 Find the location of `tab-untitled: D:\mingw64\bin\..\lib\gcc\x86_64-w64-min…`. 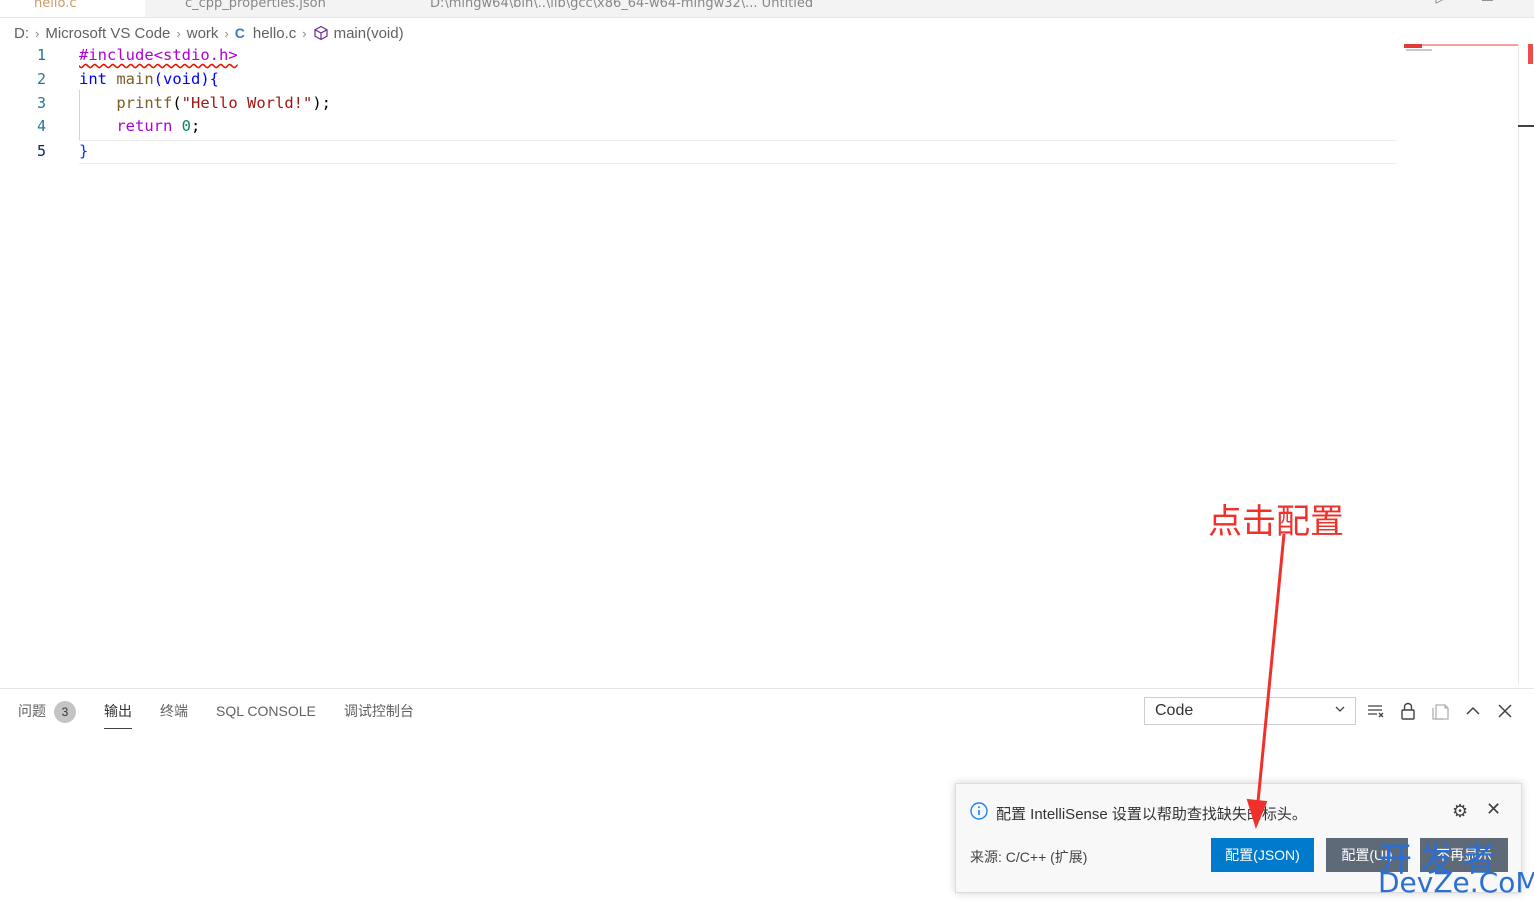

tab-untitled: D:\mingw64\bin\..\lib\gcc\x86_64-w64-min… is located at coordinates (615, 8).